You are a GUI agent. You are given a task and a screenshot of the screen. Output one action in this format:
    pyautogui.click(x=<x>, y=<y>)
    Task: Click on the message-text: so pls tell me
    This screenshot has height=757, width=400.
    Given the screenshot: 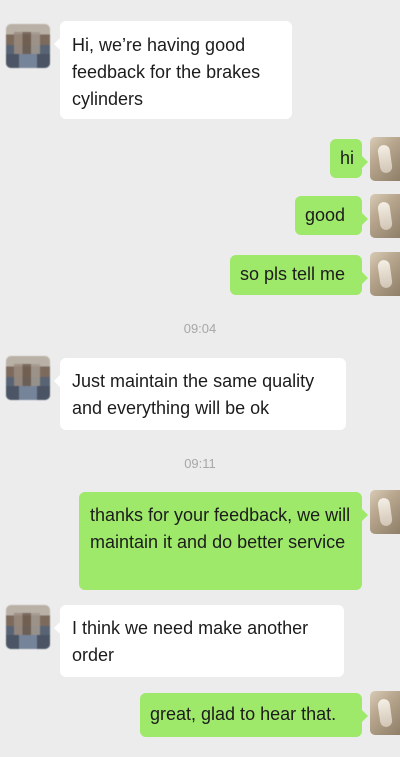 What is the action you would take?
    pyautogui.click(x=299, y=275)
    